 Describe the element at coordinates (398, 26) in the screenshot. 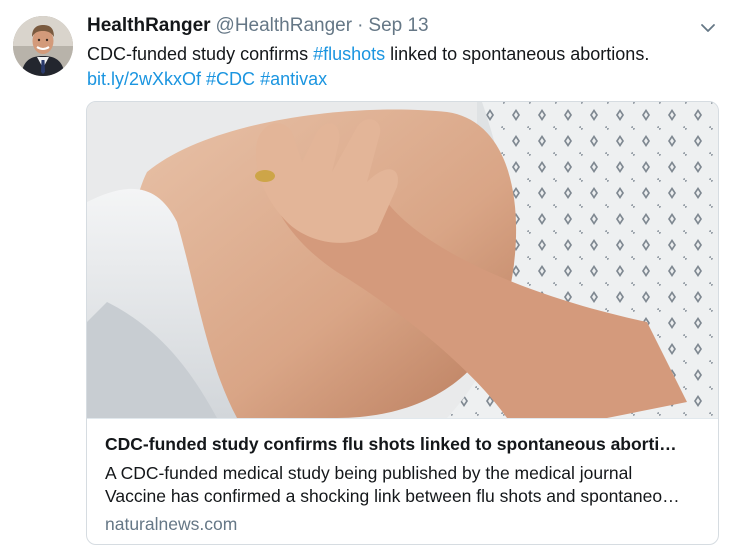

I see `tweet-date: Sep 13` at that location.